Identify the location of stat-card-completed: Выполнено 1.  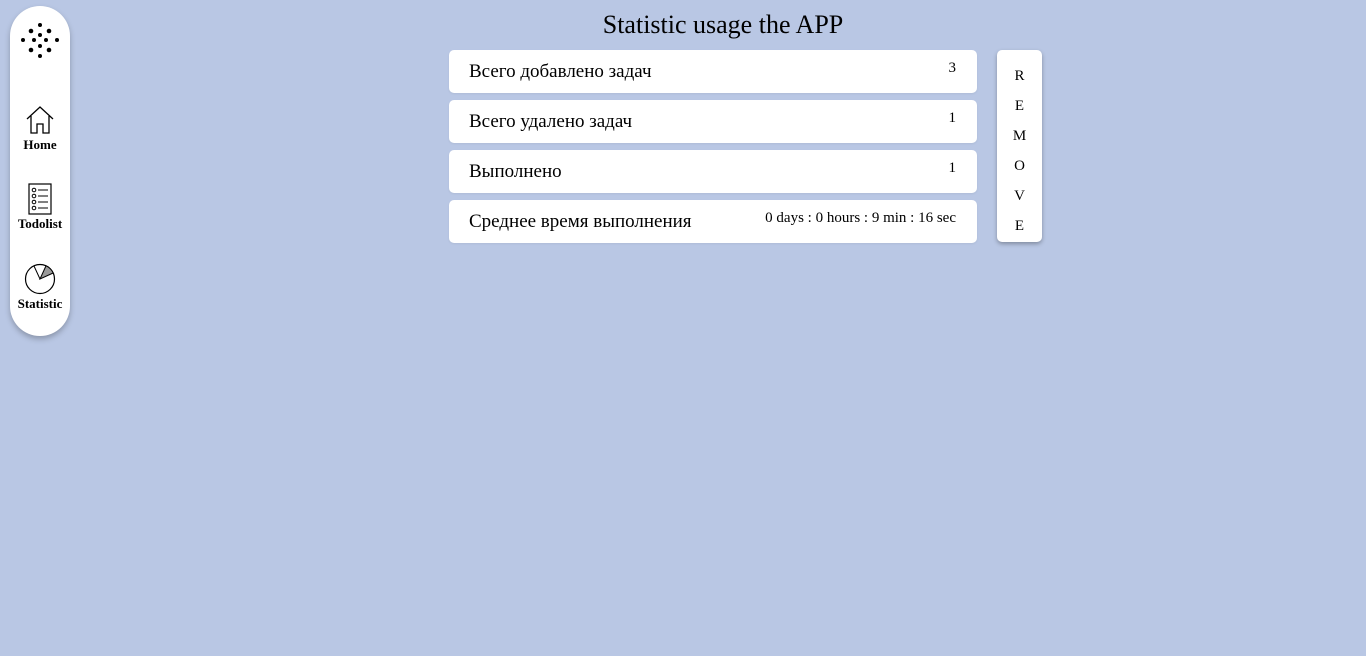
(713, 171).